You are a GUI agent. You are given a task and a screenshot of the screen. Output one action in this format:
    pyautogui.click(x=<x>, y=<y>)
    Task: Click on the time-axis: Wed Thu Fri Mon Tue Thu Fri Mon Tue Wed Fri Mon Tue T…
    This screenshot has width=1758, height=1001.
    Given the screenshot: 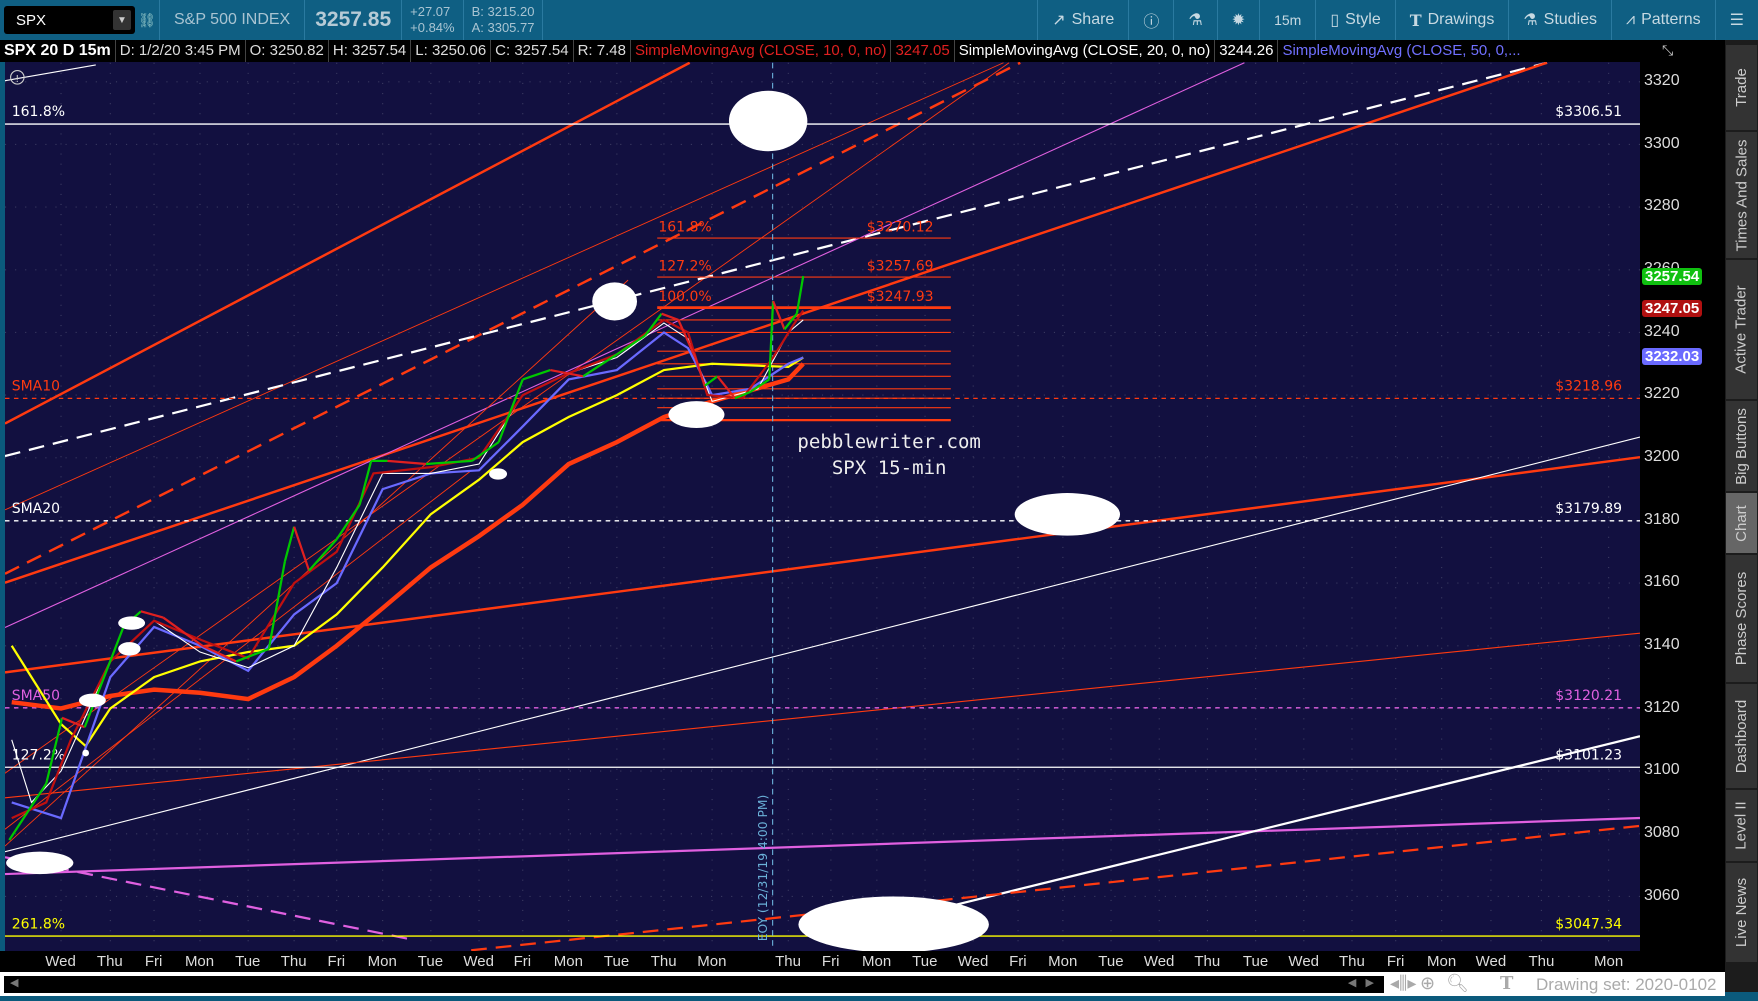 What is the action you would take?
    pyautogui.click(x=820, y=961)
    